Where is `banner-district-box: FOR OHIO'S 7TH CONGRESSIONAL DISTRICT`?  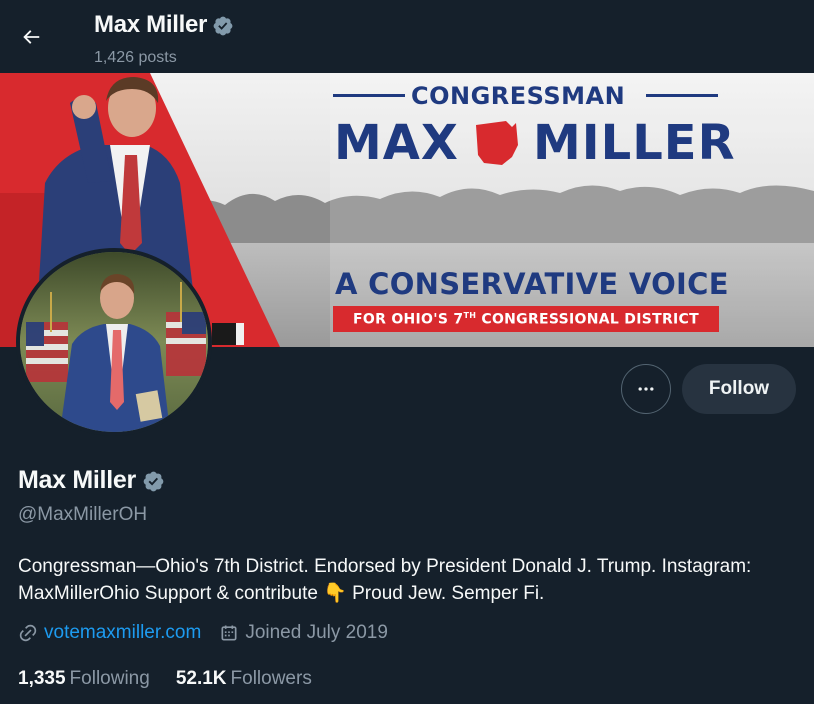 banner-district-box: FOR OHIO'S 7TH CONGRESSIONAL DISTRICT is located at coordinates (526, 319).